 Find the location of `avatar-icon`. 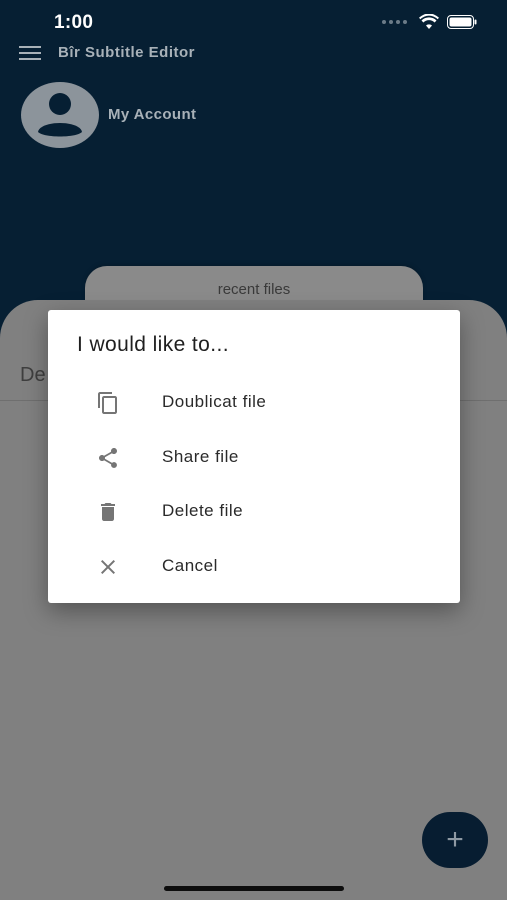

avatar-icon is located at coordinates (60, 115).